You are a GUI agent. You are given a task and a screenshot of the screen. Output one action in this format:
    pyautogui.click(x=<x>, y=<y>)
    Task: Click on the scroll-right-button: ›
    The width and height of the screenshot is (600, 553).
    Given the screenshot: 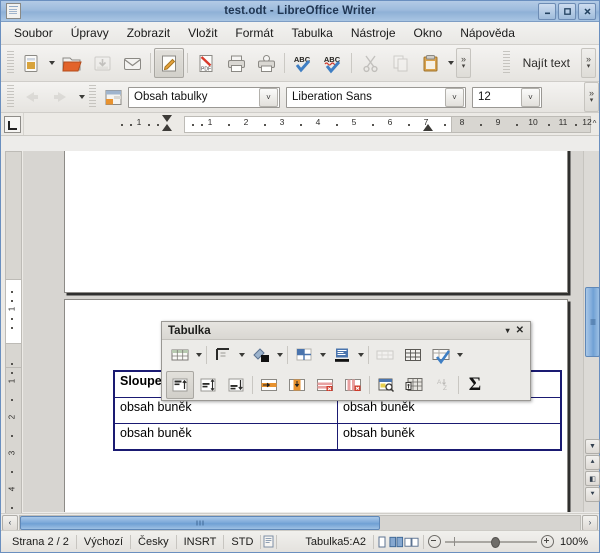 What is the action you would take?
    pyautogui.click(x=590, y=522)
    